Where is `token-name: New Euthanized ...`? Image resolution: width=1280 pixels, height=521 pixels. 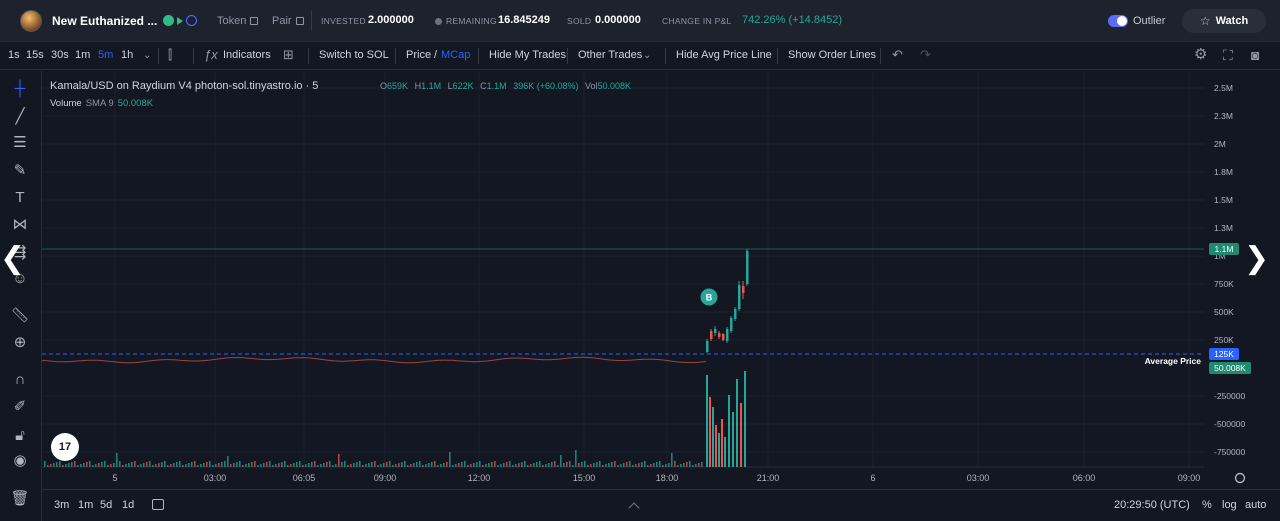
token-name: New Euthanized ... is located at coordinates (104, 21).